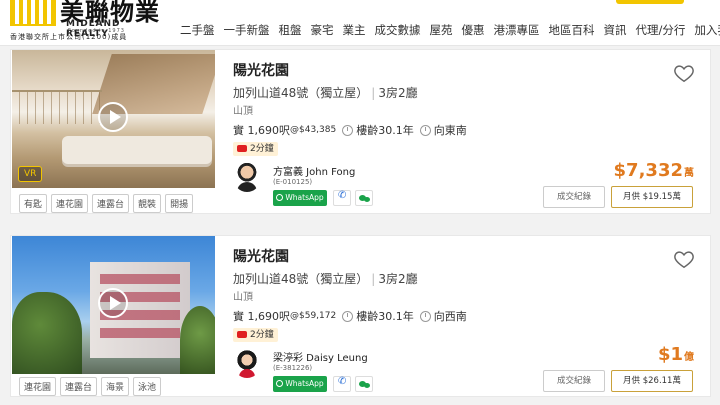 The image size is (720, 405). What do you see at coordinates (450, 130) in the screenshot?
I see `facing-text: 向東南` at bounding box center [450, 130].